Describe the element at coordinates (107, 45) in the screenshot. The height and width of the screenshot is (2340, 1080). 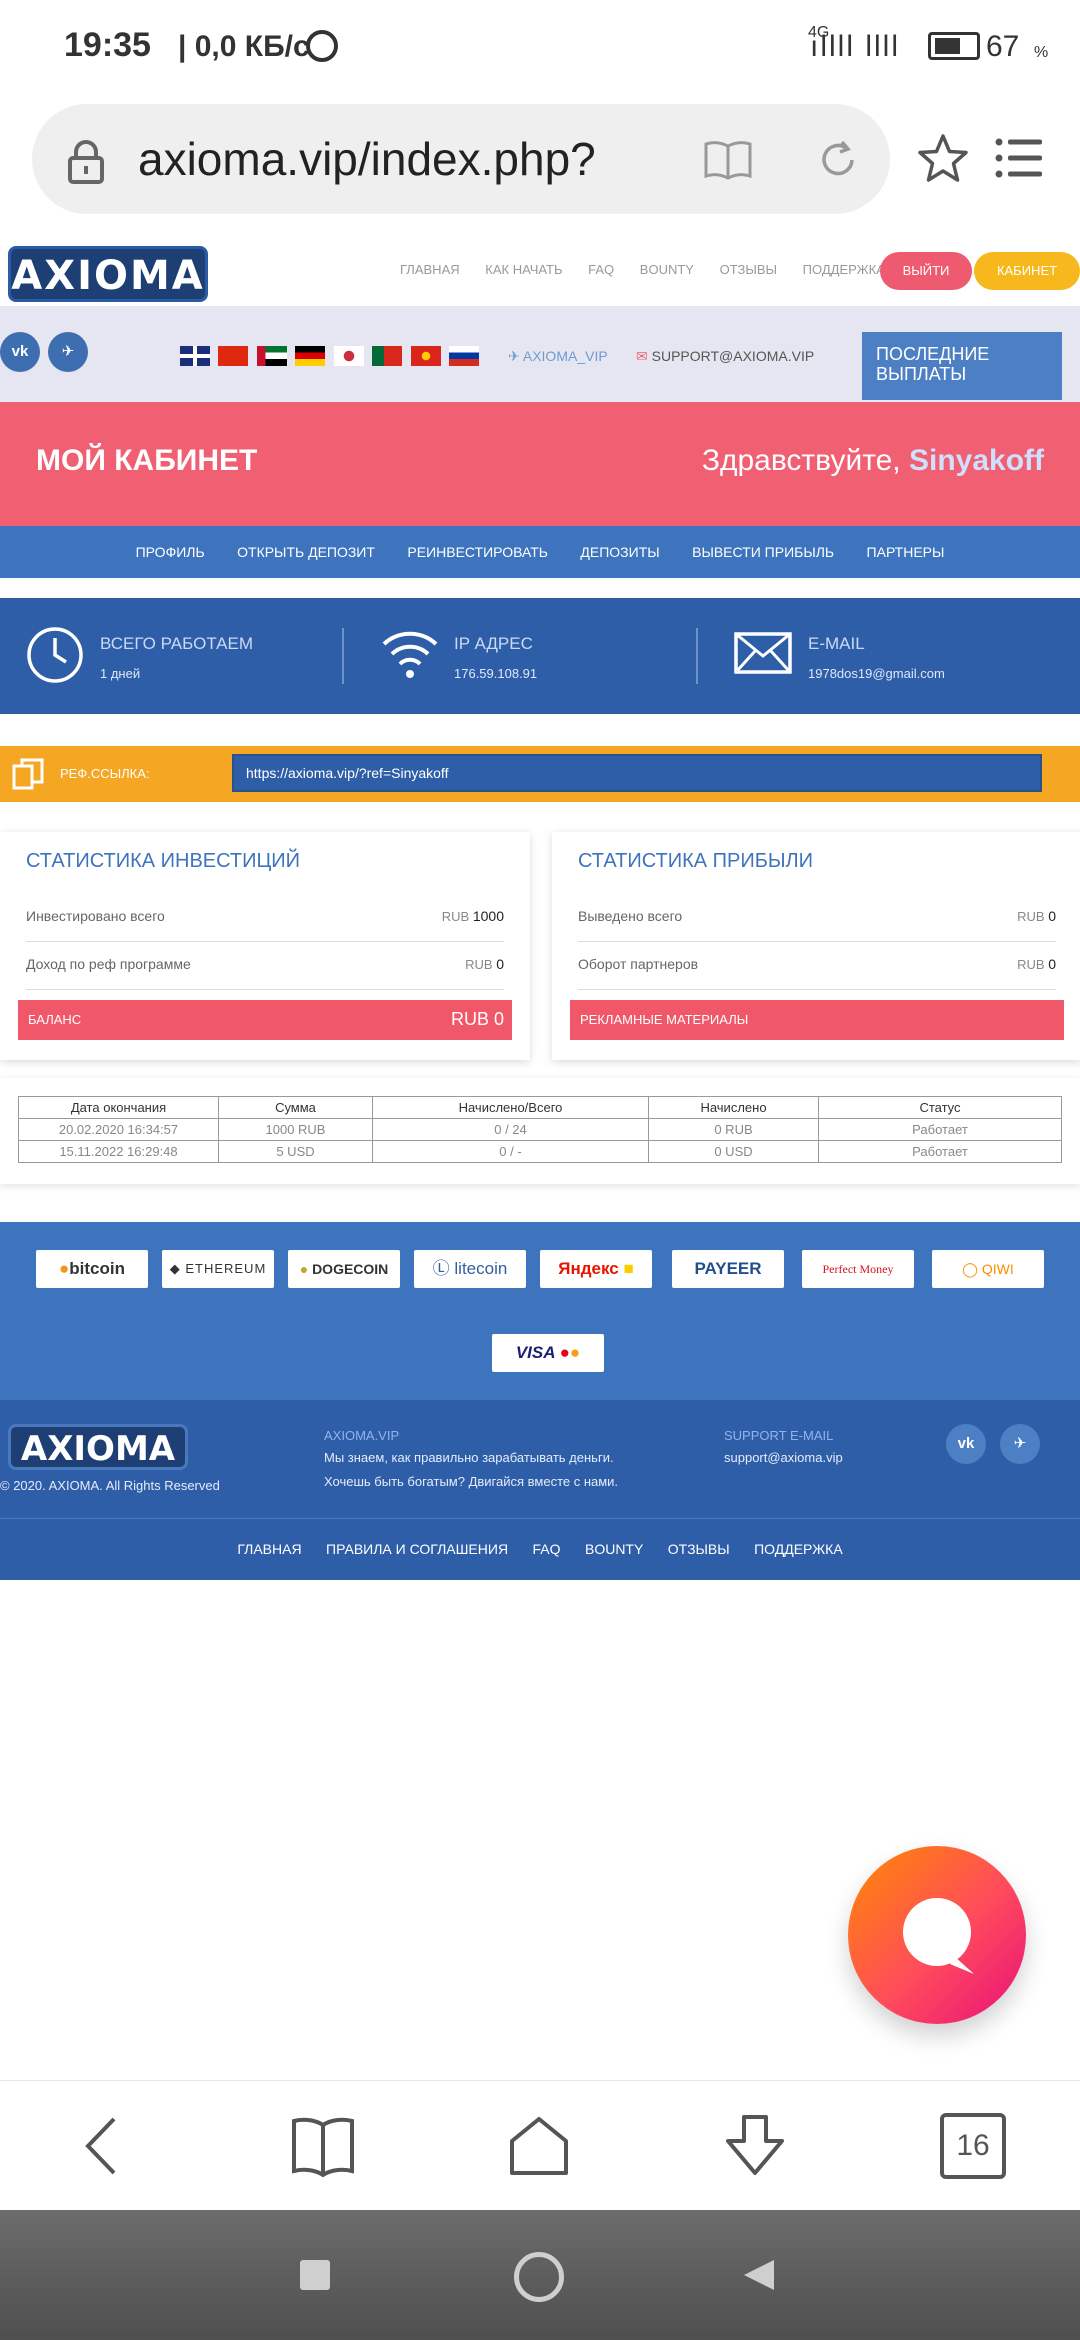
I see `status-time: 19:35` at that location.